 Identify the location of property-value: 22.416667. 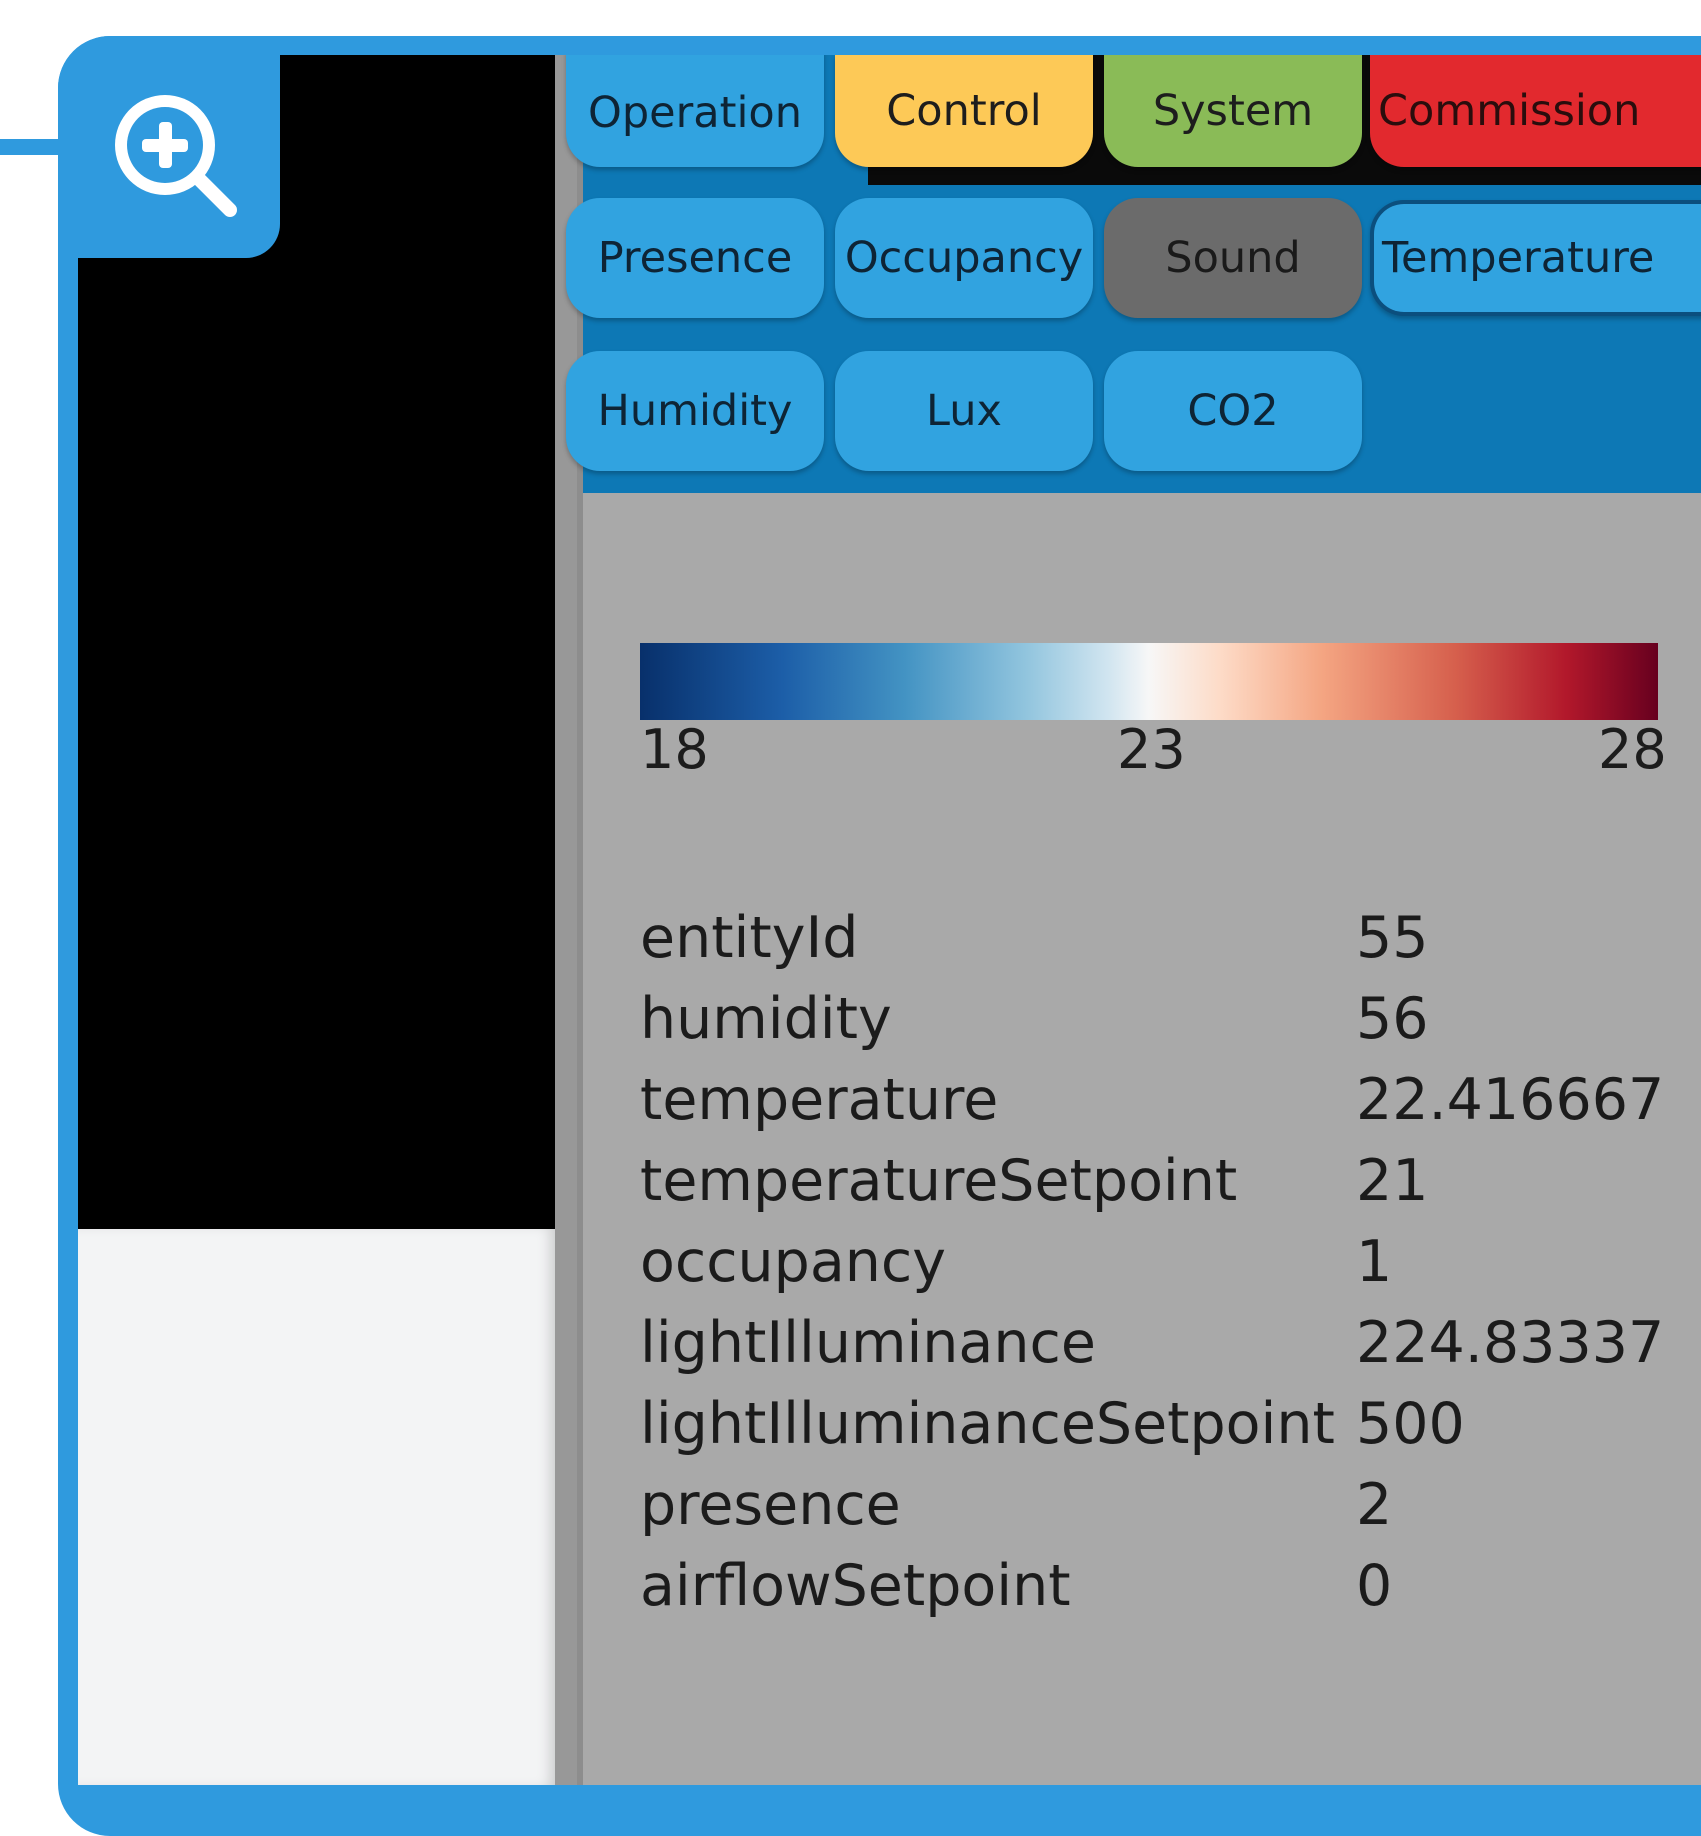
(1510, 1100).